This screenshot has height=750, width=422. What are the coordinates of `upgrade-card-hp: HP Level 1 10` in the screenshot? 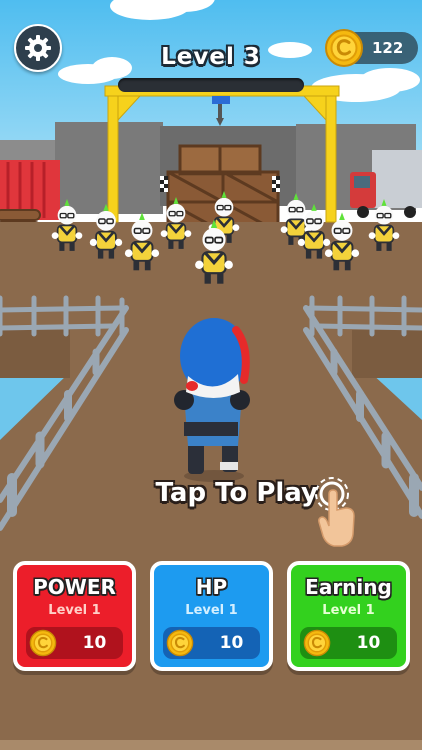 It's located at (211, 616).